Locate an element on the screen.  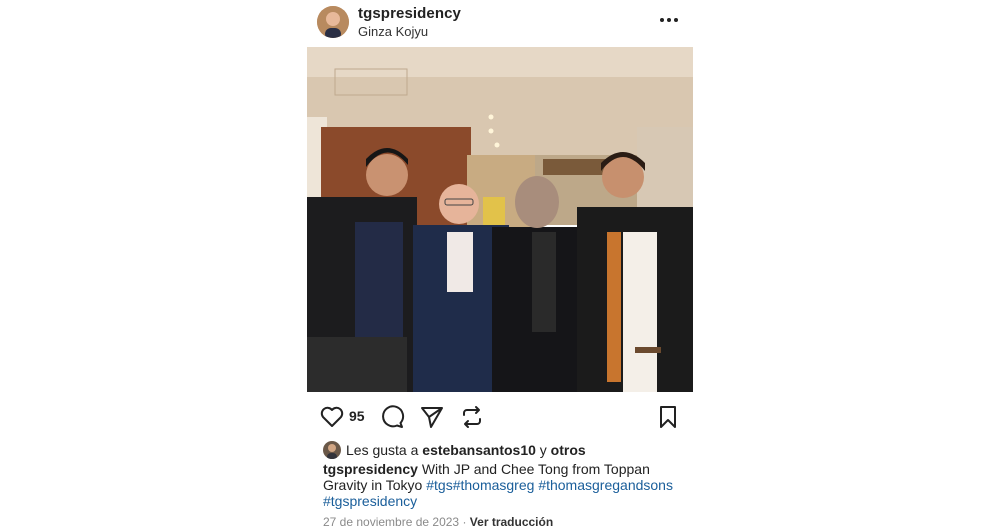
hashtag-link: #tgs is located at coordinates (439, 485).